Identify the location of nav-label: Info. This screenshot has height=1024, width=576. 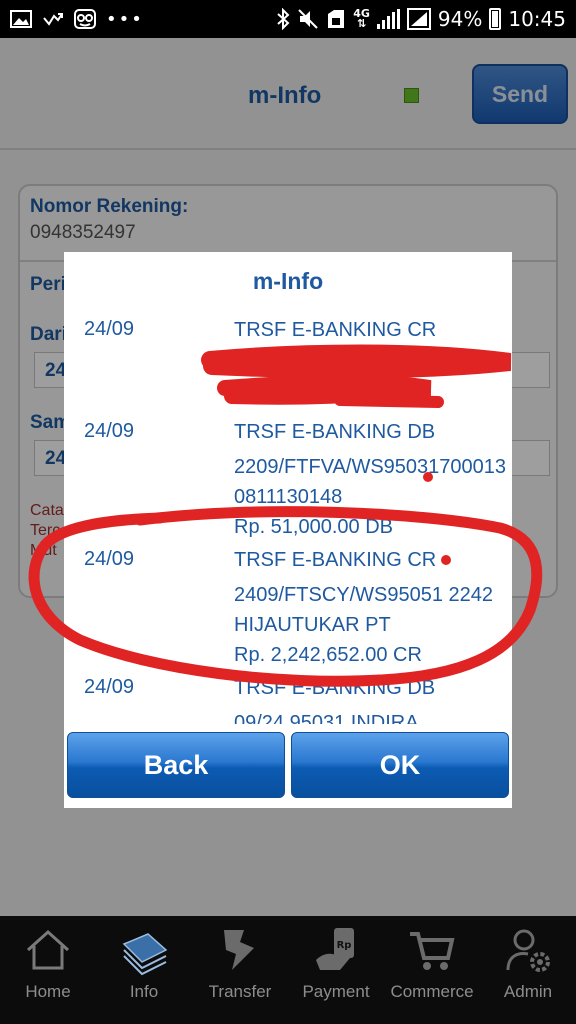
(144, 991).